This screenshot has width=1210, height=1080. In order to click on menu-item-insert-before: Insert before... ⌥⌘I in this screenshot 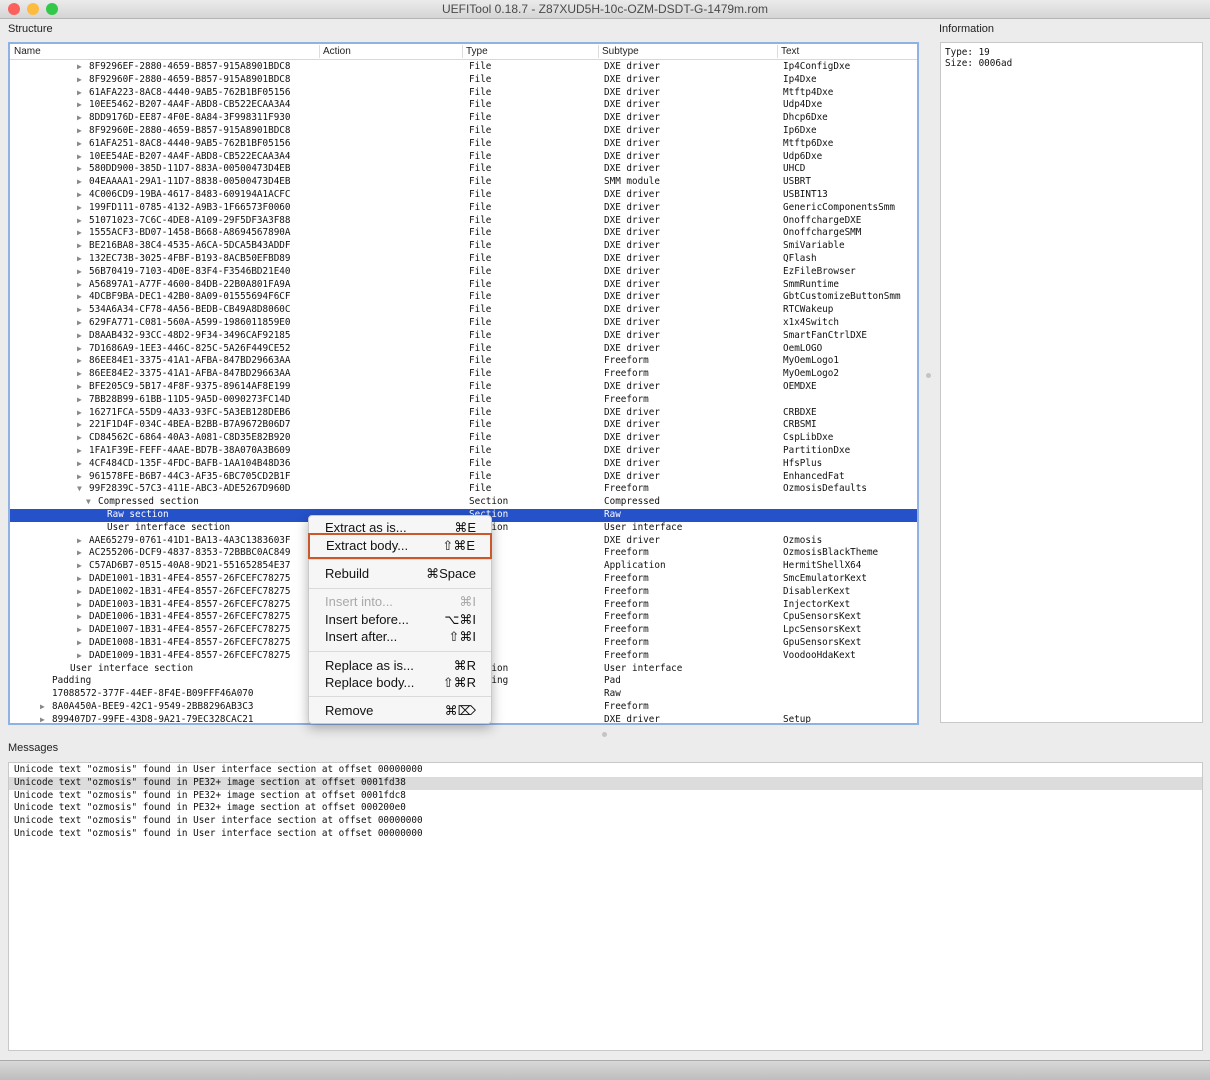, I will do `click(400, 620)`.